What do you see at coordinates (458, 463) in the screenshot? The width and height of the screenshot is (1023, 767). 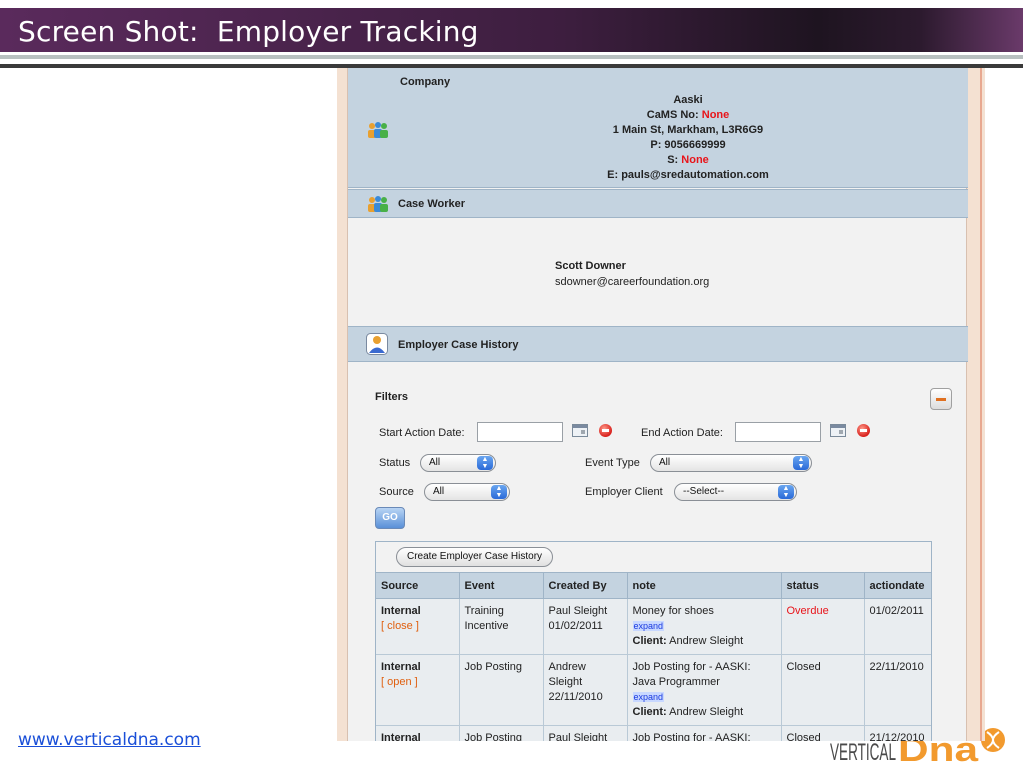 I see `status-select: All ▲ ▼` at bounding box center [458, 463].